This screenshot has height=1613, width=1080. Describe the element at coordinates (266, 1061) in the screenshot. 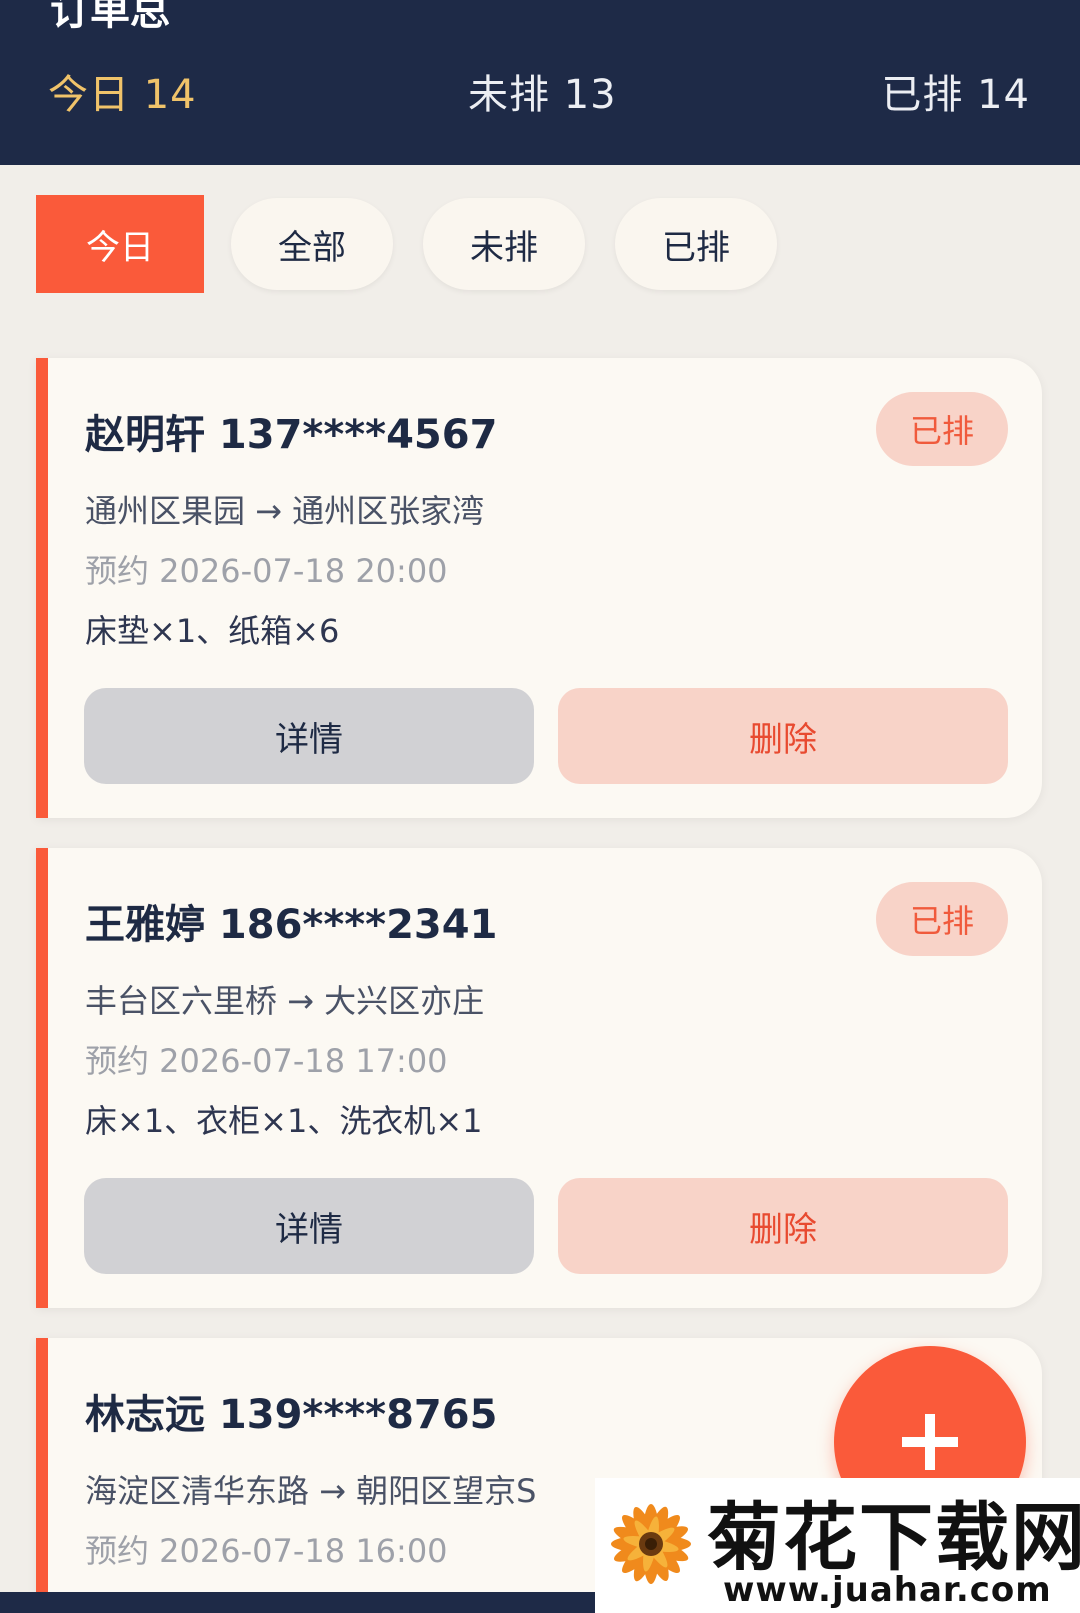

I see `order-time: 预约 2026-07-18 17:00` at that location.